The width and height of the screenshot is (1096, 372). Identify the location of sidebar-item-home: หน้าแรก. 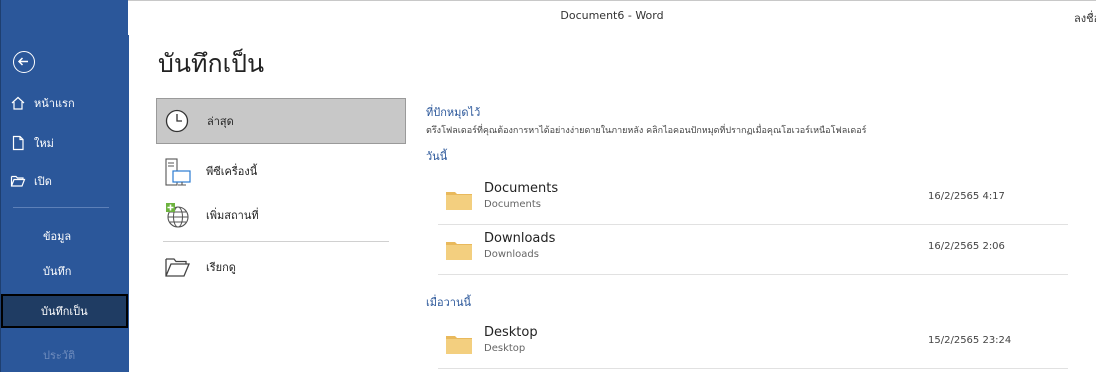
(65, 103).